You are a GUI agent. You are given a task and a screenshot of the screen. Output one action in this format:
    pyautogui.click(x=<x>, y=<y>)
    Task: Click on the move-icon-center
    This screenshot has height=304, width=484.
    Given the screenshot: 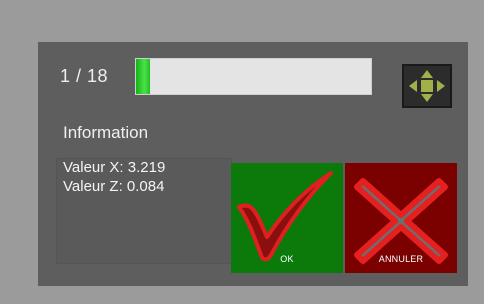 What is the action you would take?
    pyautogui.click(x=427, y=86)
    